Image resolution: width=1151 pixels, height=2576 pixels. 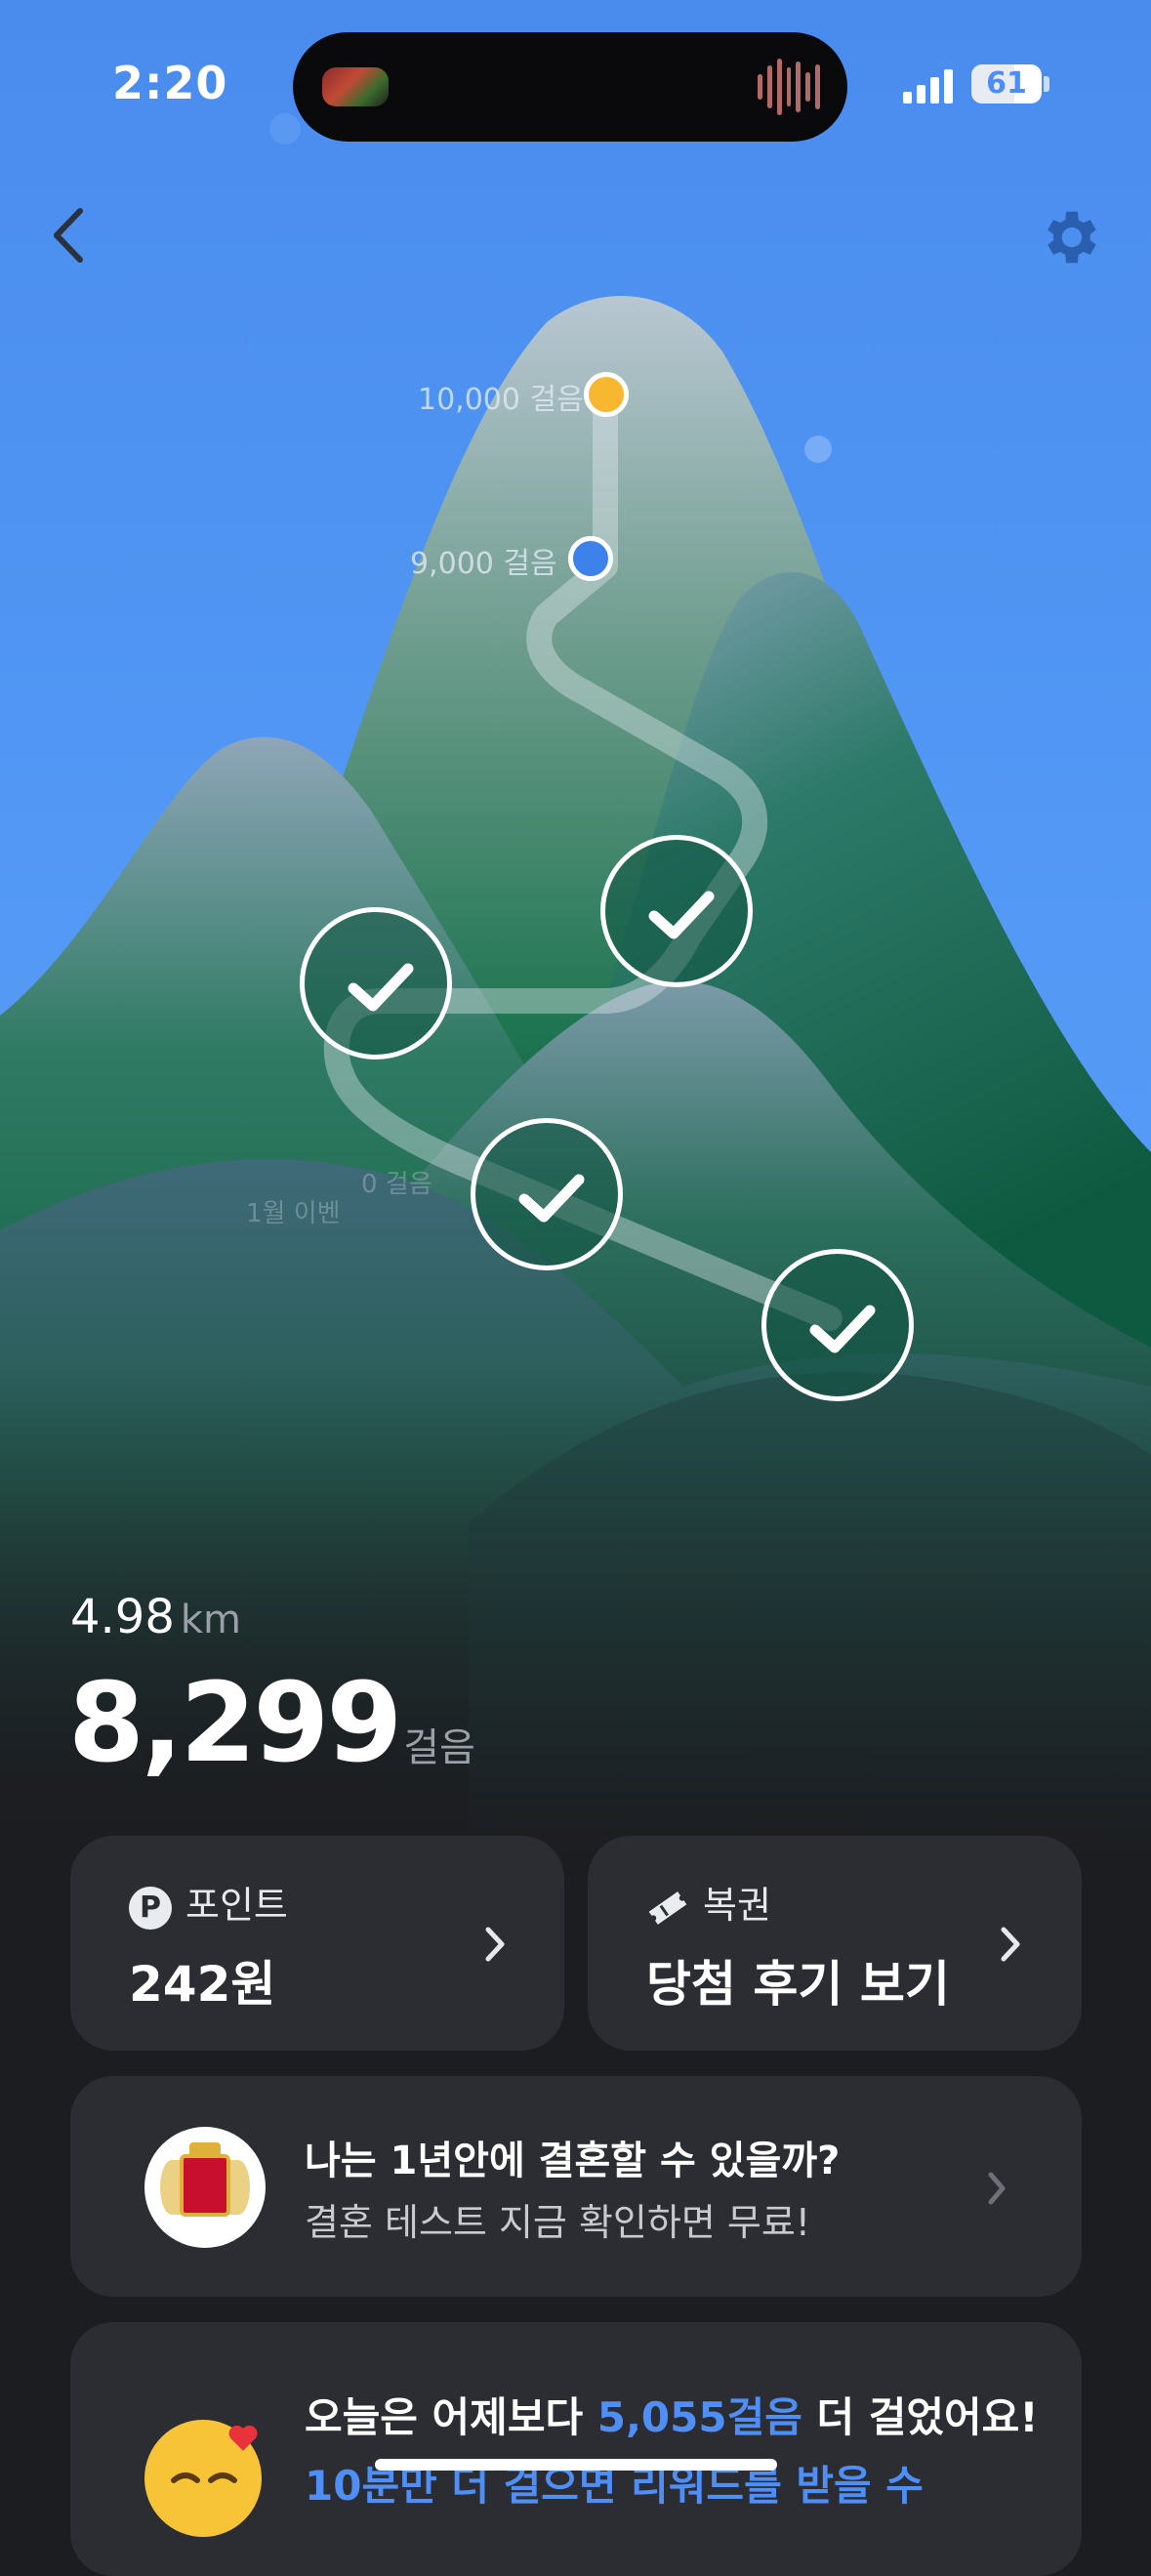 I want to click on status-time: 2:20, so click(x=170, y=83).